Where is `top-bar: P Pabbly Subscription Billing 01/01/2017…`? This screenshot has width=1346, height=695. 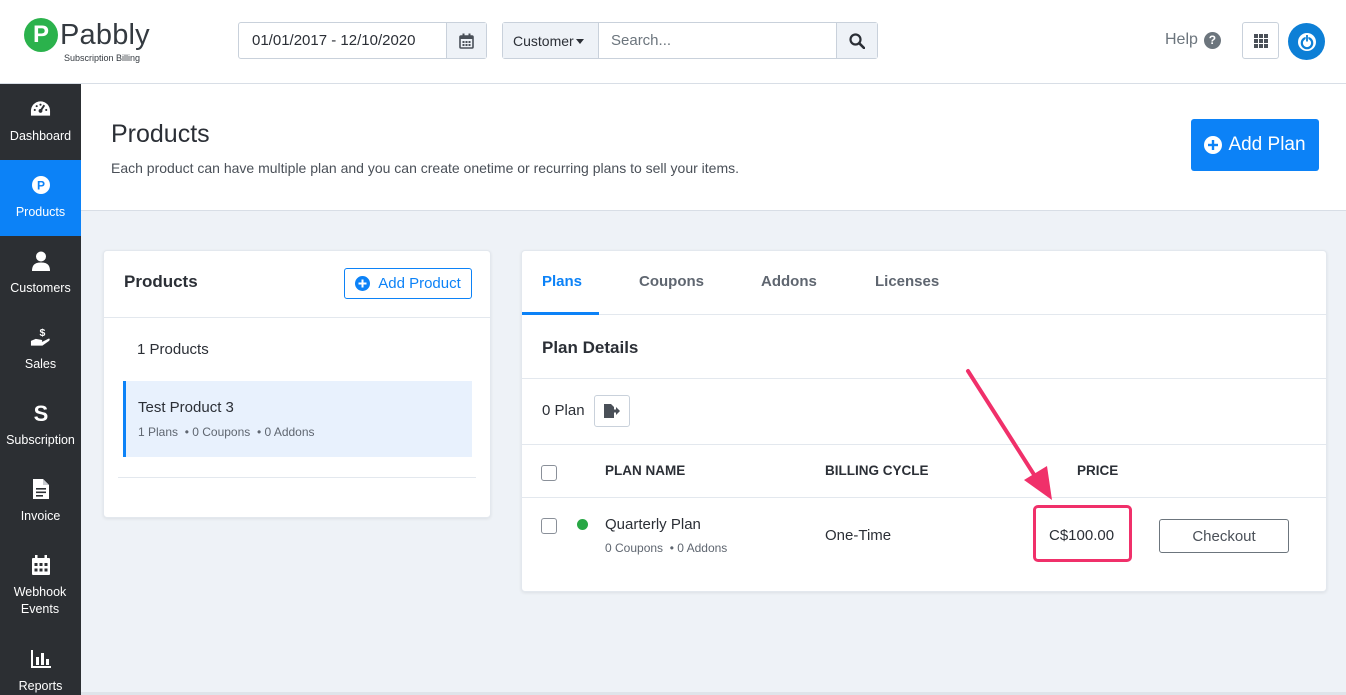 top-bar: P Pabbly Subscription Billing 01/01/2017… is located at coordinates (673, 42).